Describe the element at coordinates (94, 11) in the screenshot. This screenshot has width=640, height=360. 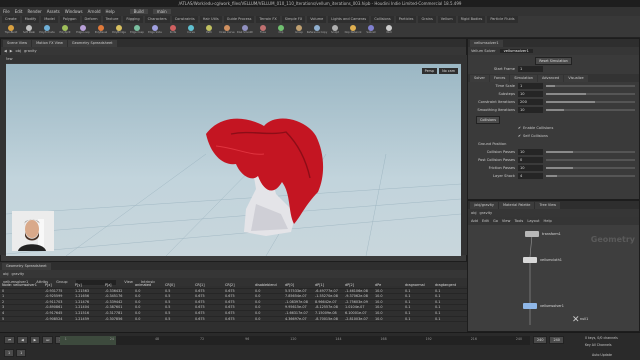
I see `menu-arnold: Arnold` at that location.